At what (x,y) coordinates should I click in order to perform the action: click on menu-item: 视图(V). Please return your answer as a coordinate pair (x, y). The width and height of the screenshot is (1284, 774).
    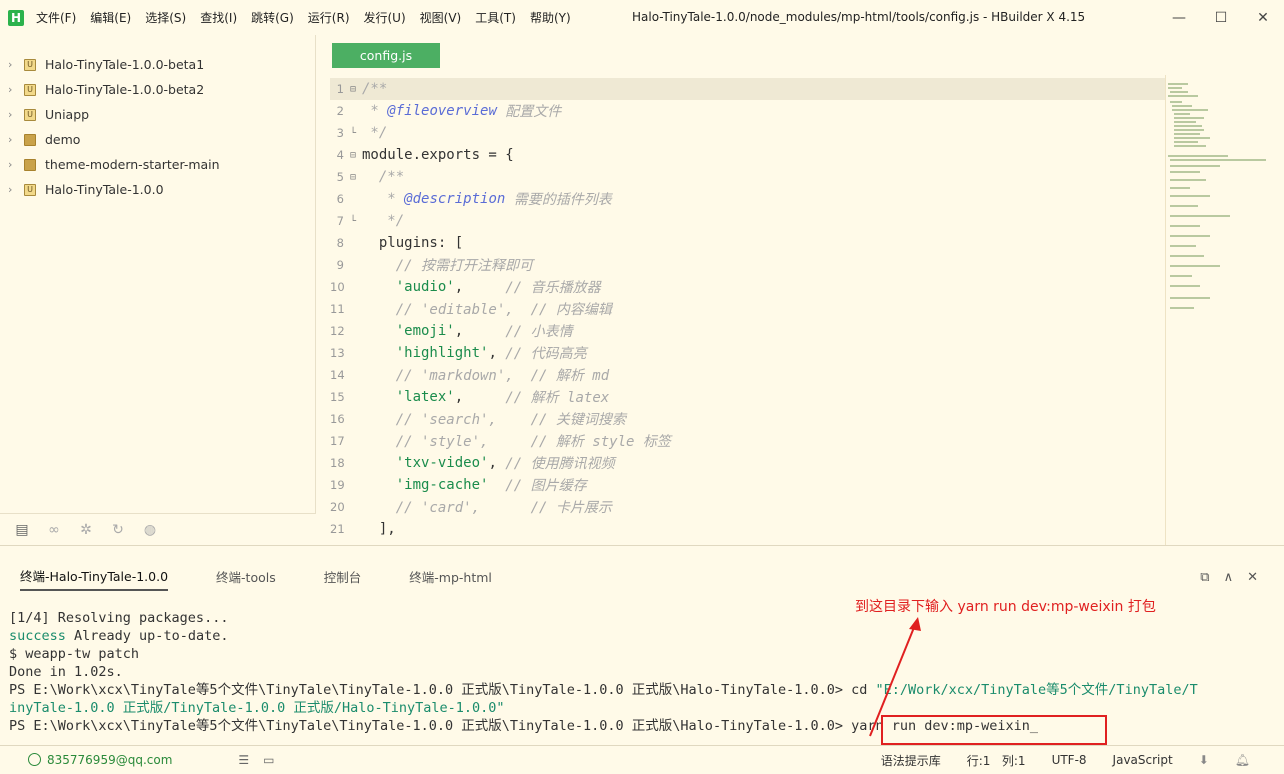
    Looking at the image, I should click on (441, 17).